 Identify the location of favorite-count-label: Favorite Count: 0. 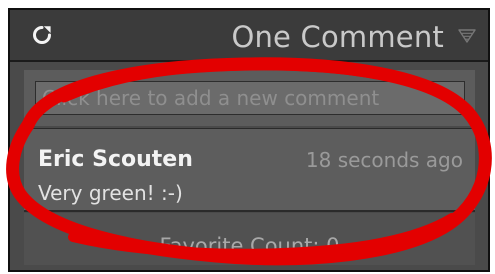
(249, 246).